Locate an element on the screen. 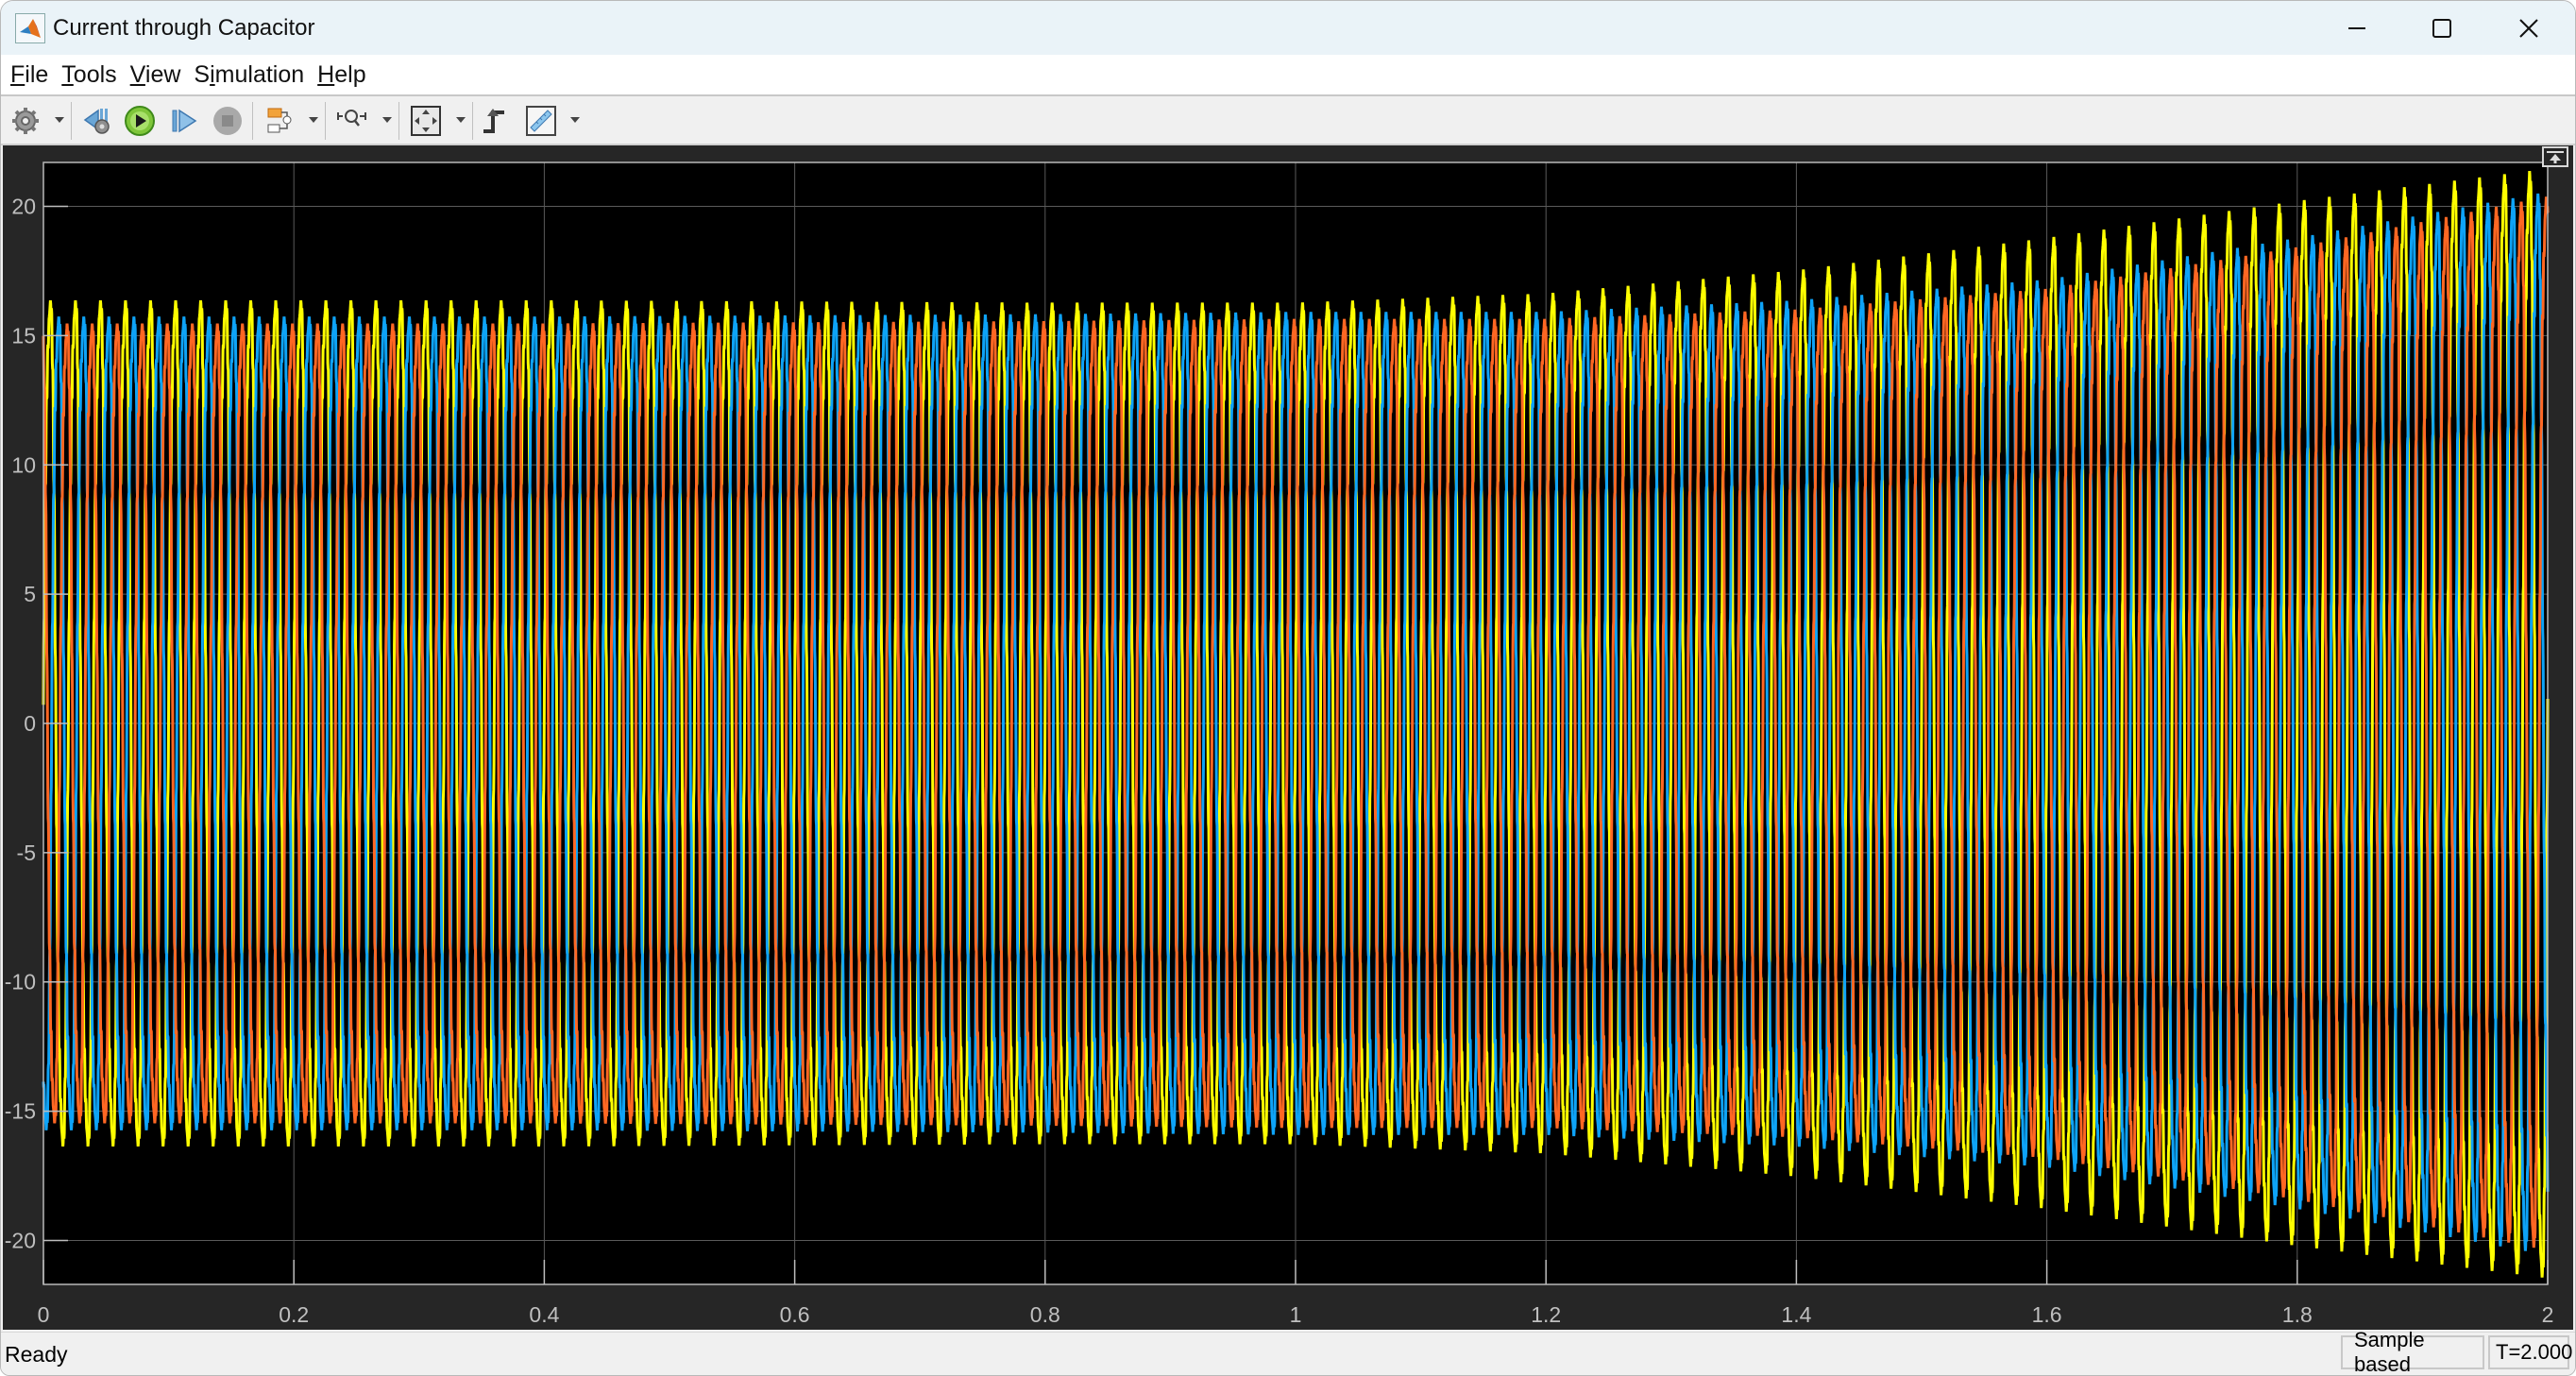 This screenshot has width=2576, height=1376. title-bar: Current through Capacitor is located at coordinates (1288, 28).